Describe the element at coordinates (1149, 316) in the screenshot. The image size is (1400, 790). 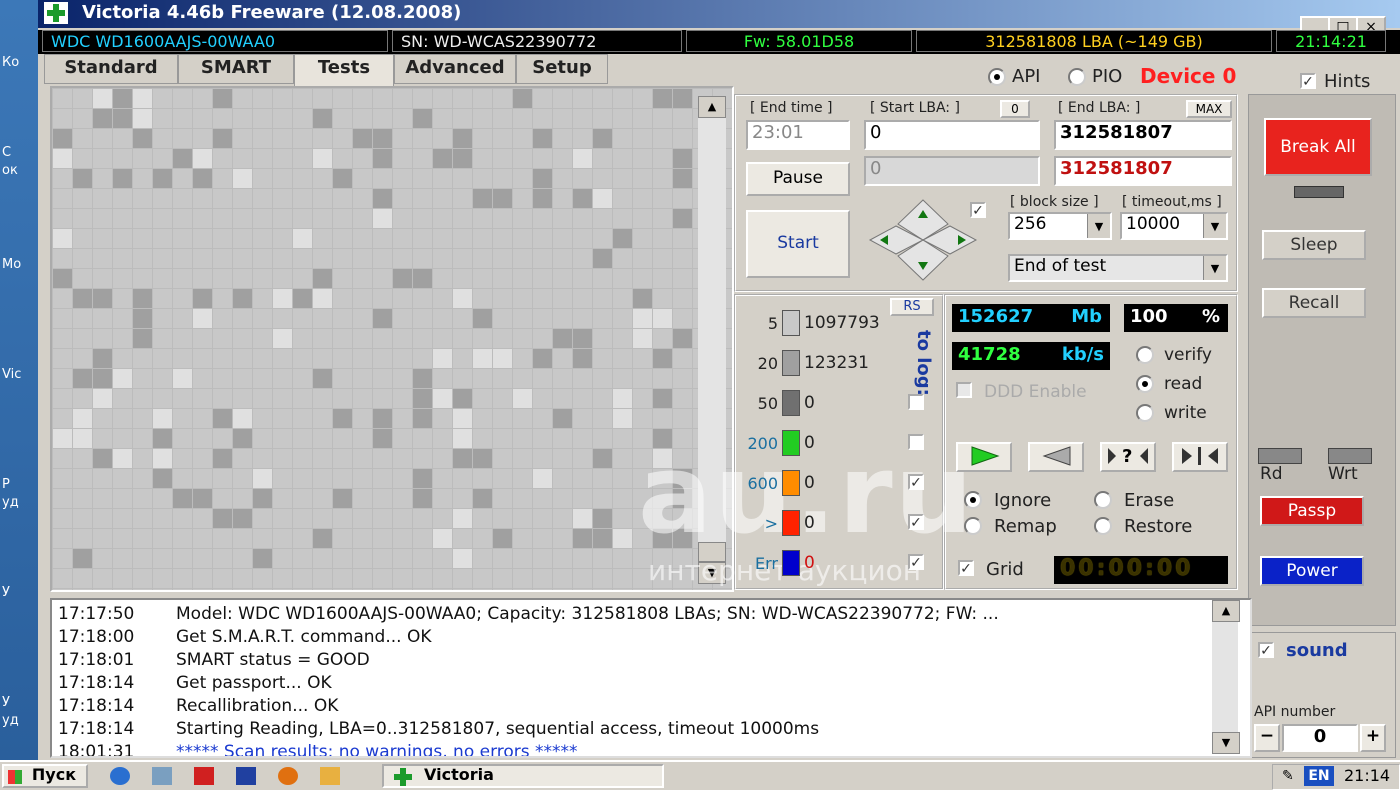
I see `percent-value: 100` at that location.